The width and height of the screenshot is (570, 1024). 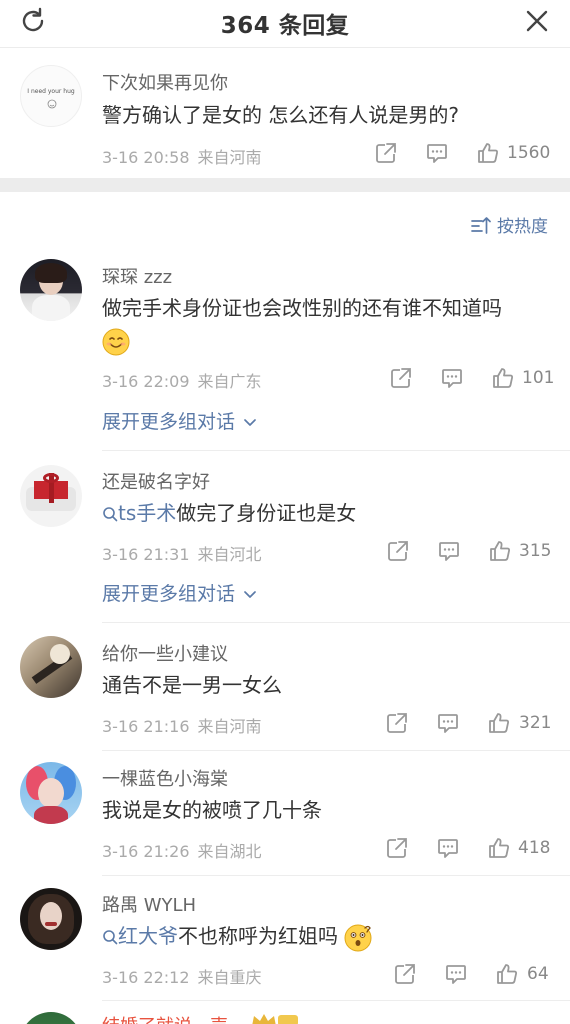 What do you see at coordinates (165, 778) in the screenshot?
I see `username: 一棵蓝色小海棠` at bounding box center [165, 778].